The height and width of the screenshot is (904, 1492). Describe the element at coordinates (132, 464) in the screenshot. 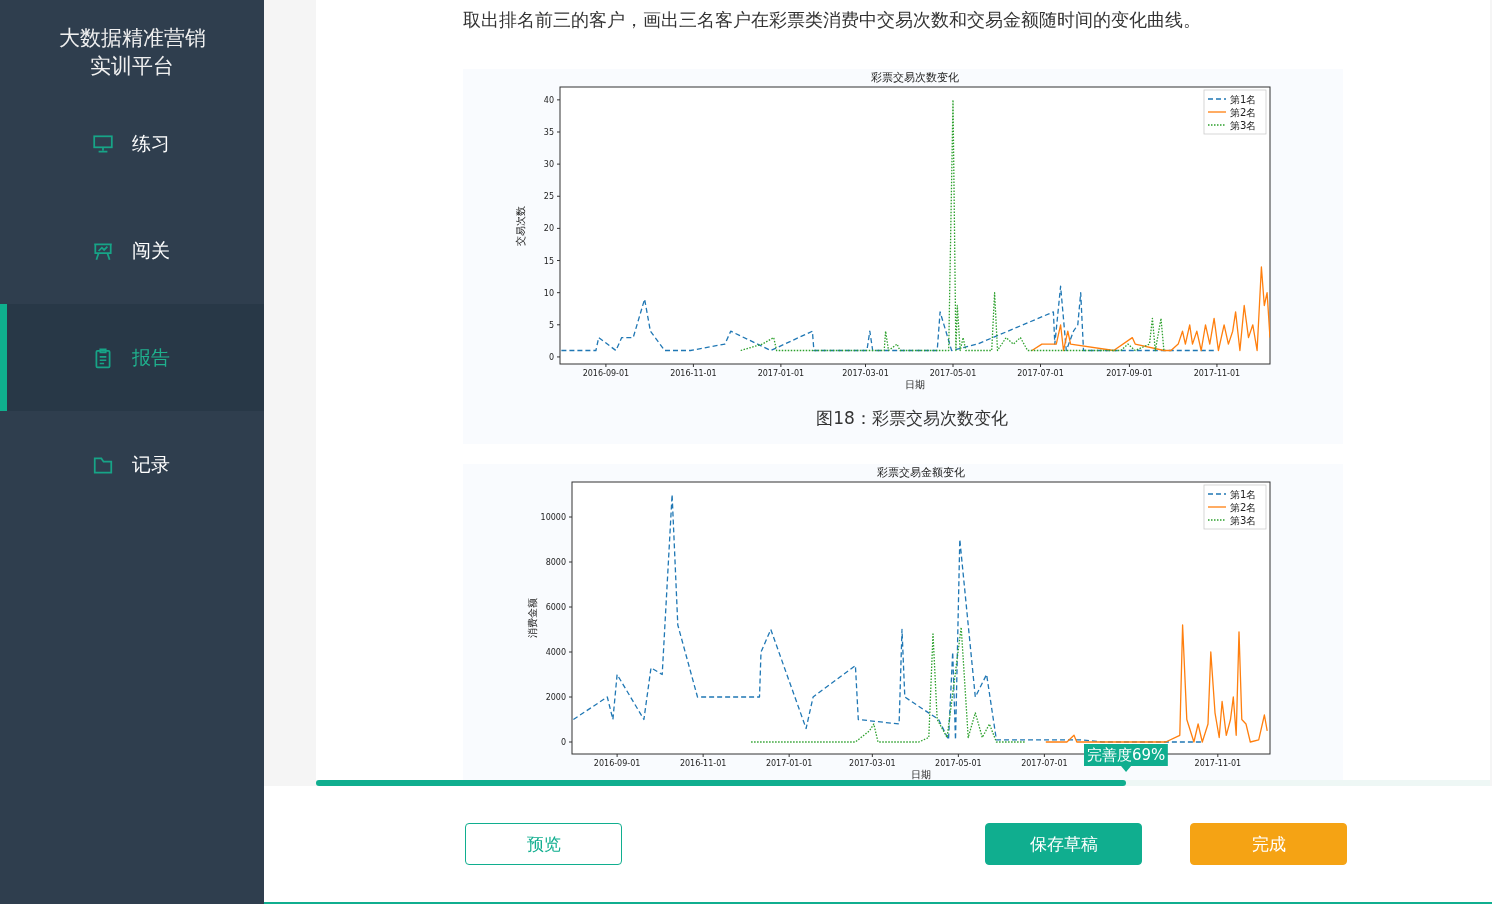

I see `sidebar-item: 记录` at that location.